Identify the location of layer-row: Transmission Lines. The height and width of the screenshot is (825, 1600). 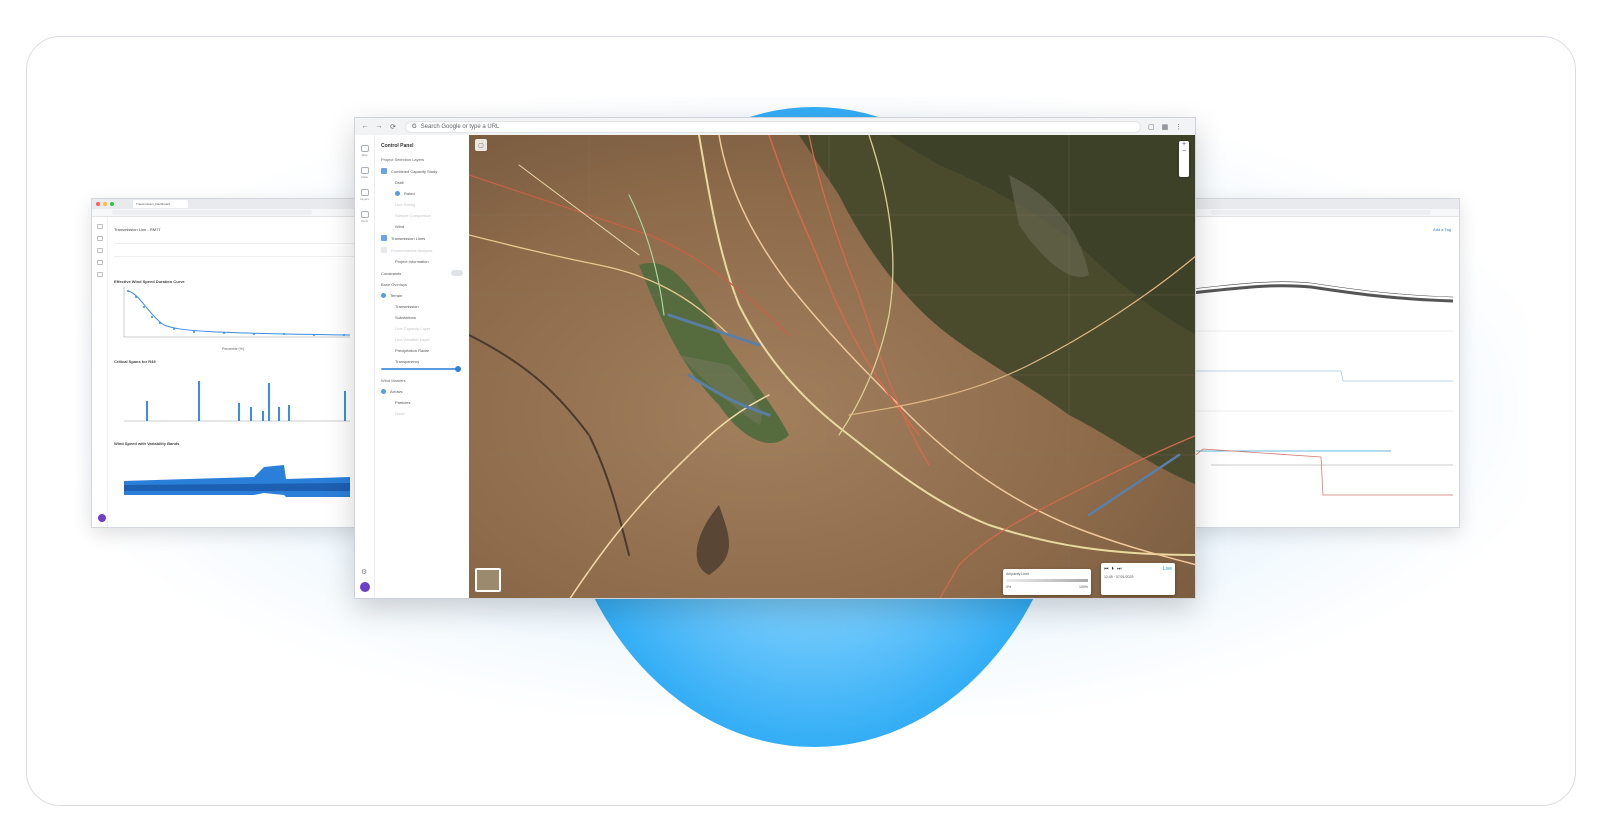
(422, 238).